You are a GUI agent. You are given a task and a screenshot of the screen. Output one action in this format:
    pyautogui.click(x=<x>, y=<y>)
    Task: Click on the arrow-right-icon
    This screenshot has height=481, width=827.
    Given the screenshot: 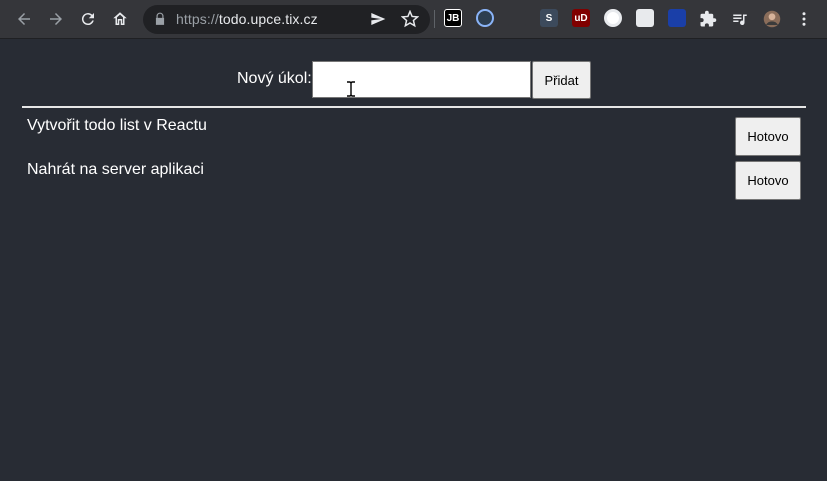 What is the action you would take?
    pyautogui.click(x=56, y=19)
    